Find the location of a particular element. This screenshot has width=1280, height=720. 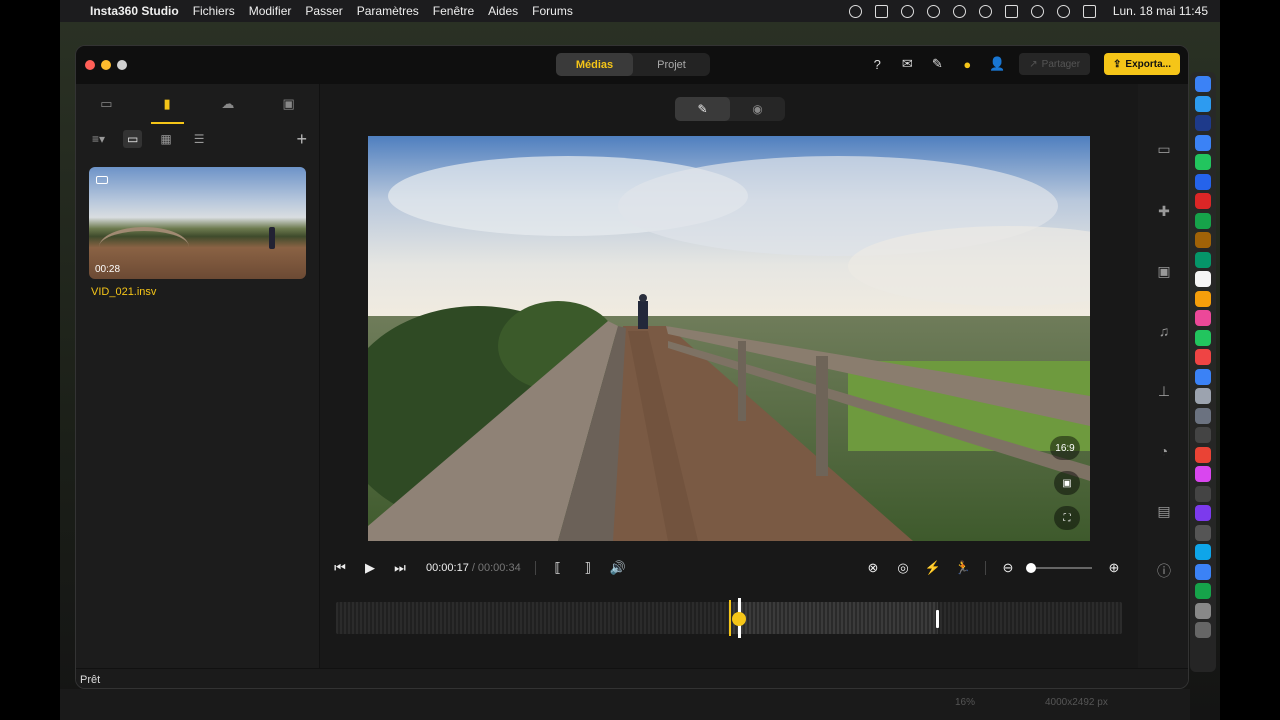

play-icon: ▶ is located at coordinates (370, 568).